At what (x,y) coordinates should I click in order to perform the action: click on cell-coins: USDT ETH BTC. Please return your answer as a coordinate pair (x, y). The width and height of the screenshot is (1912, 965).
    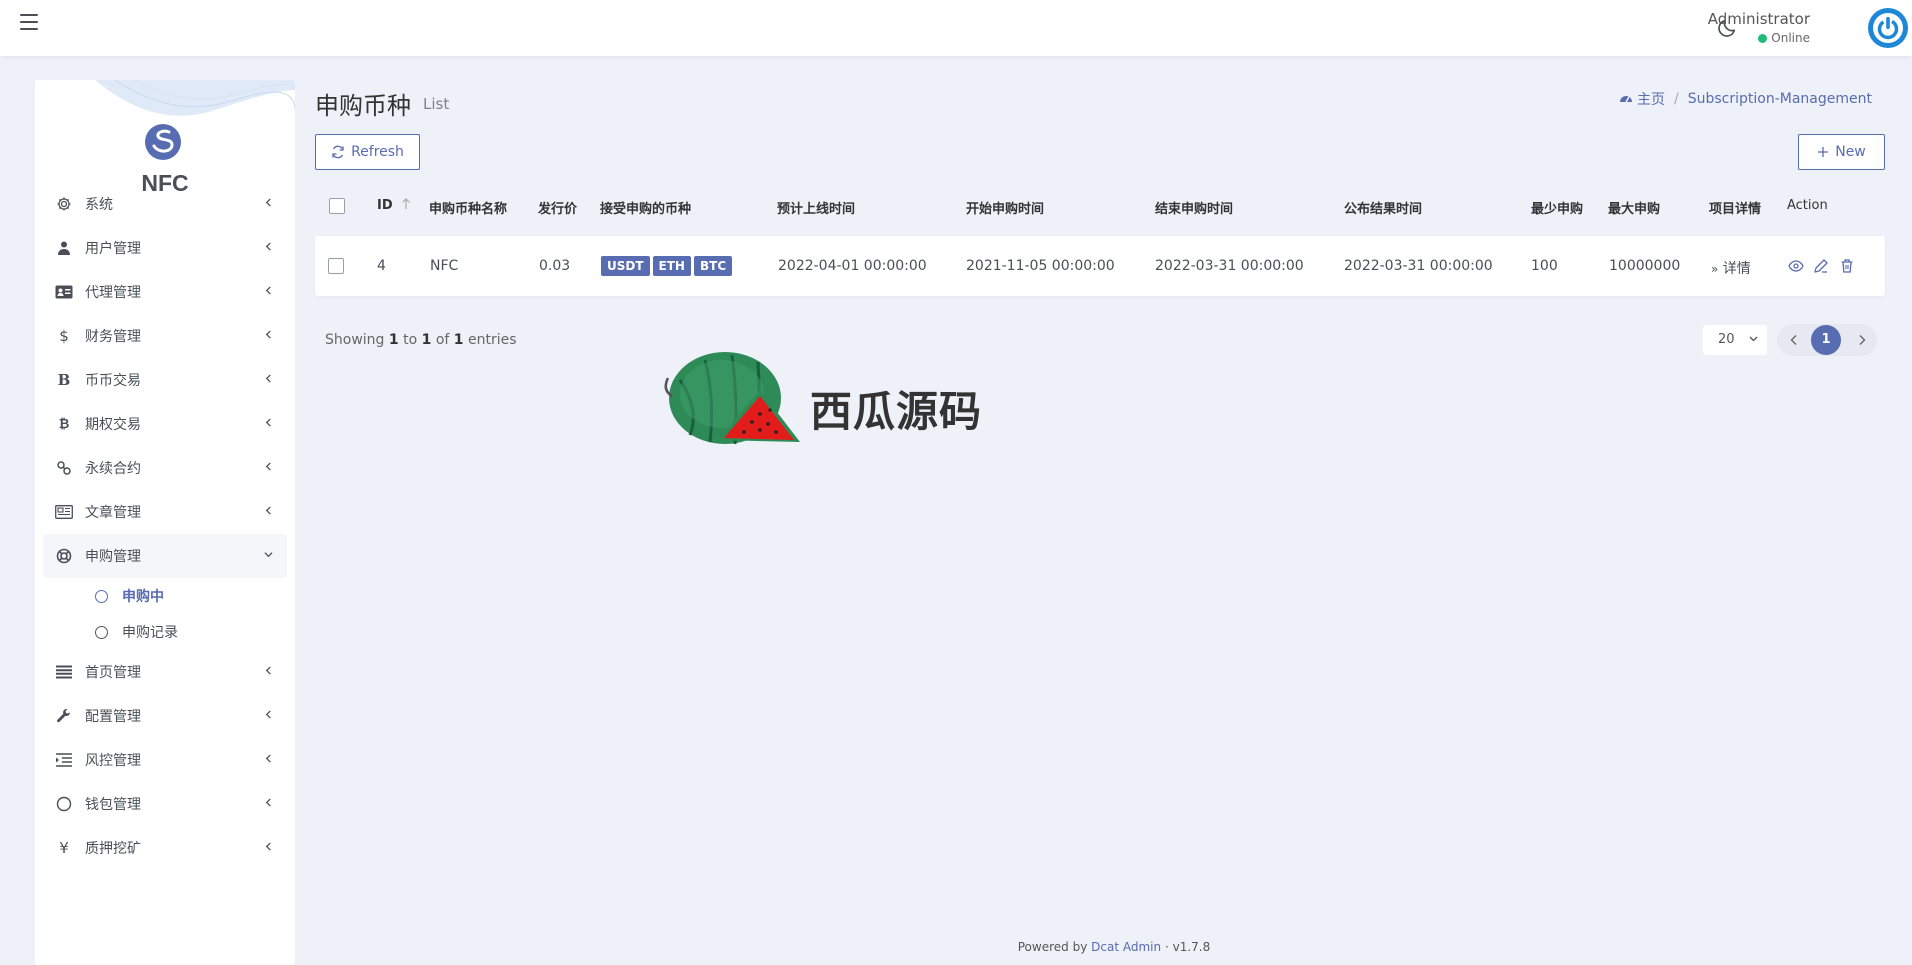
    Looking at the image, I should click on (668, 266).